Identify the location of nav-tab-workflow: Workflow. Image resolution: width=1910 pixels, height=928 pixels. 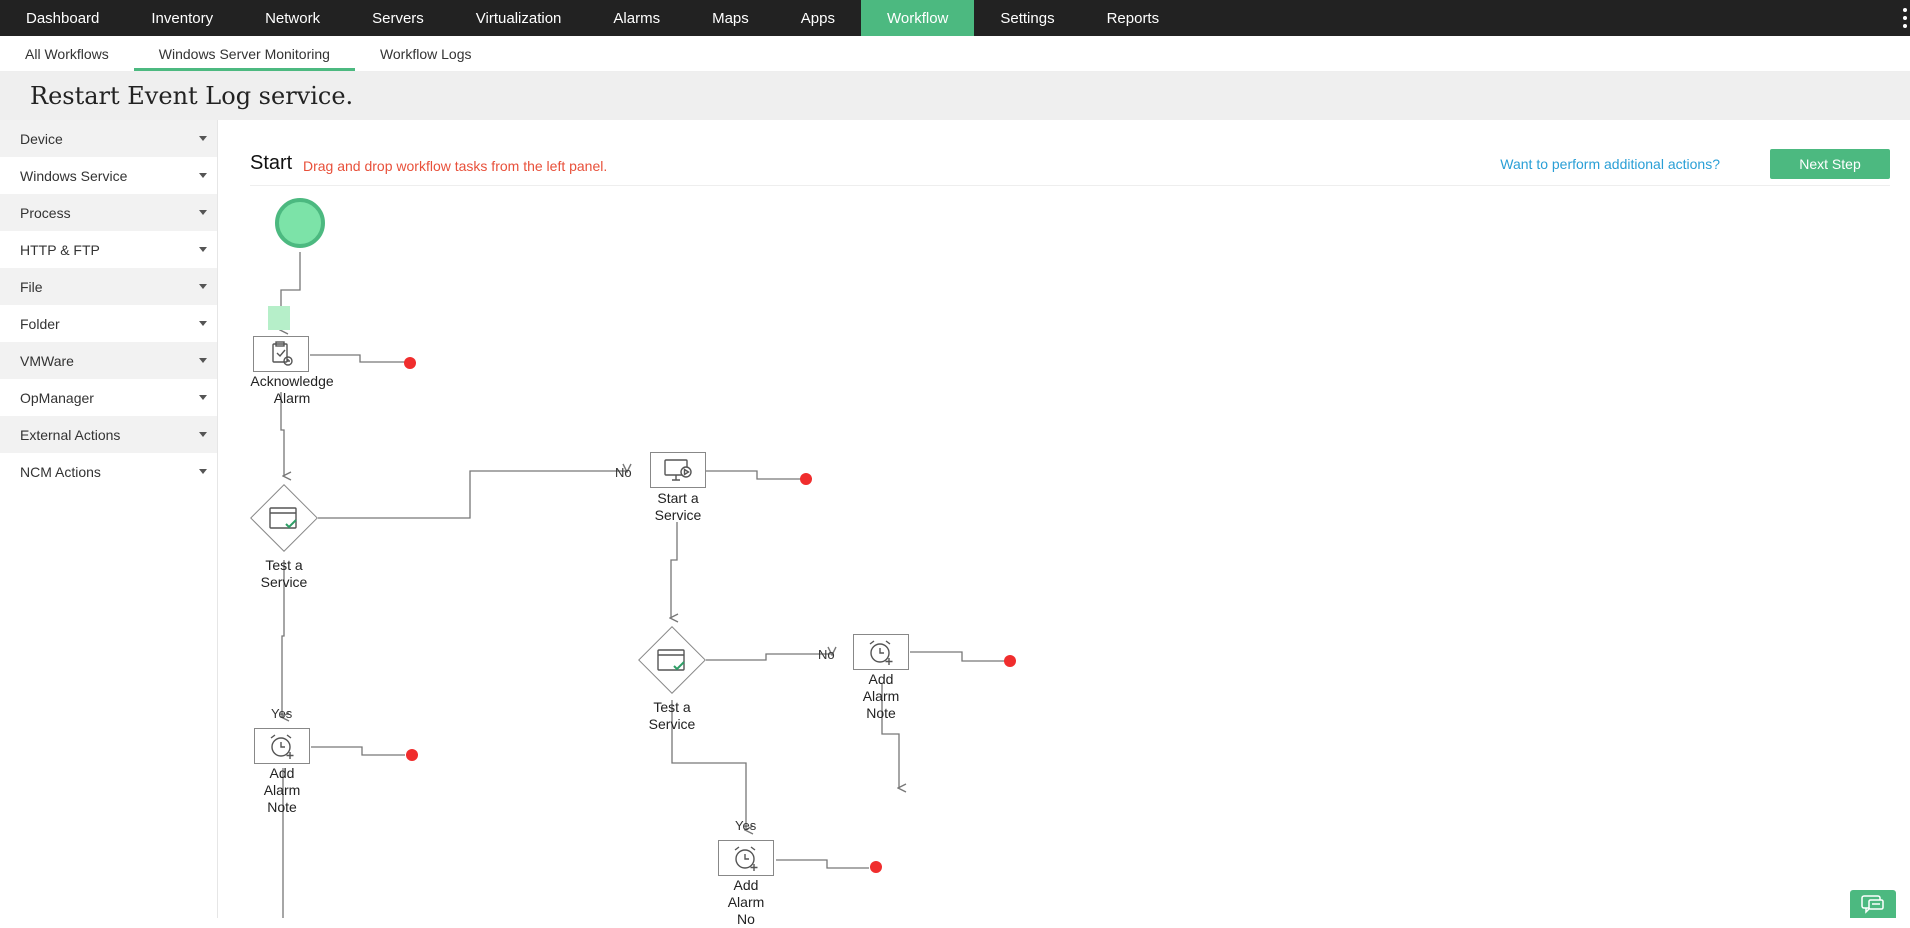
(917, 18).